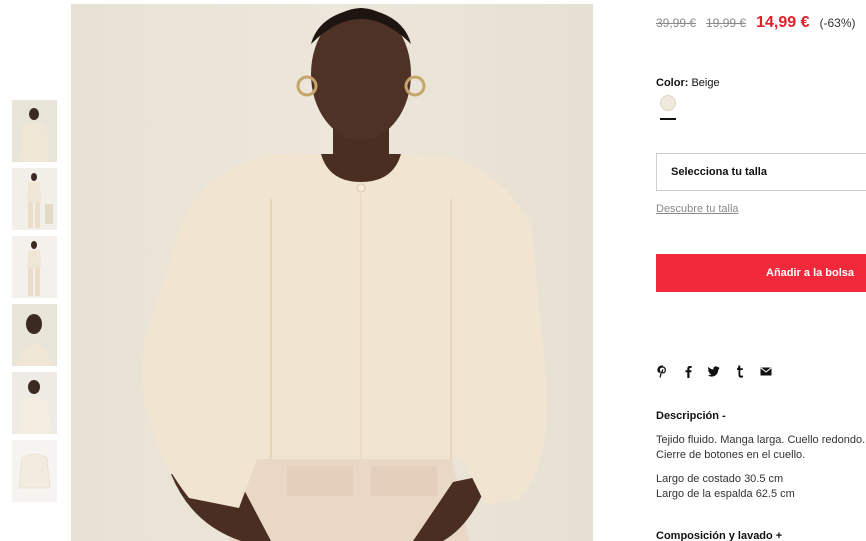 The width and height of the screenshot is (866, 541). What do you see at coordinates (720, 479) in the screenshot?
I see `description-line-3: Largo de costado 30.5 cm` at bounding box center [720, 479].